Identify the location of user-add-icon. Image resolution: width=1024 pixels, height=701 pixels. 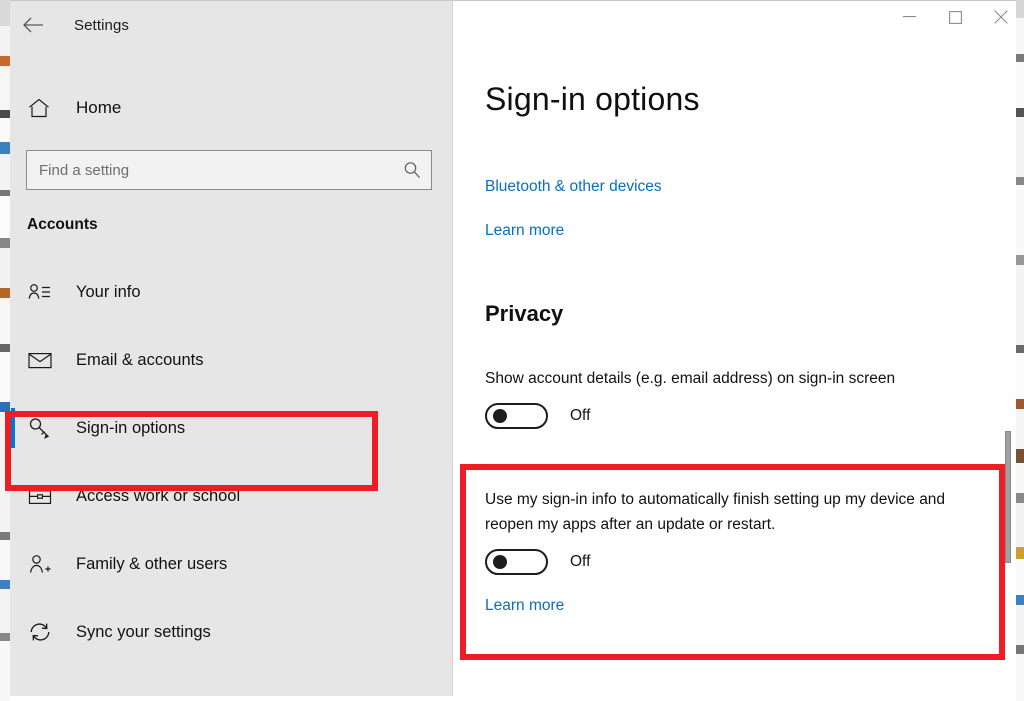
(45, 564).